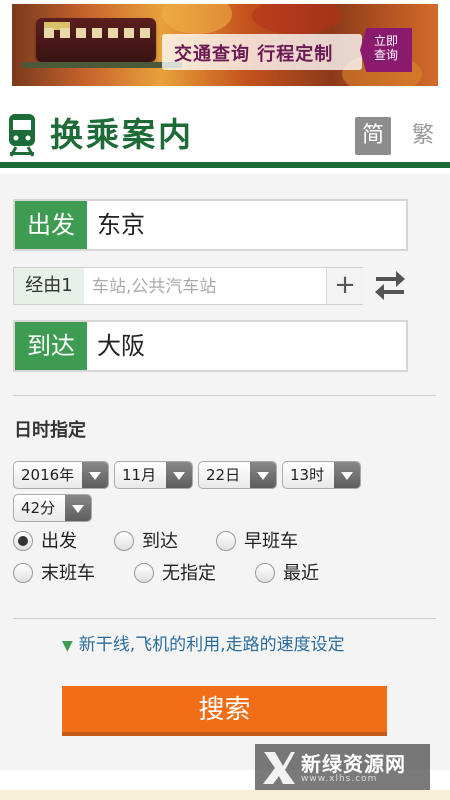 The width and height of the screenshot is (450, 800). Describe the element at coordinates (96, 40) in the screenshot. I see `train-image` at that location.